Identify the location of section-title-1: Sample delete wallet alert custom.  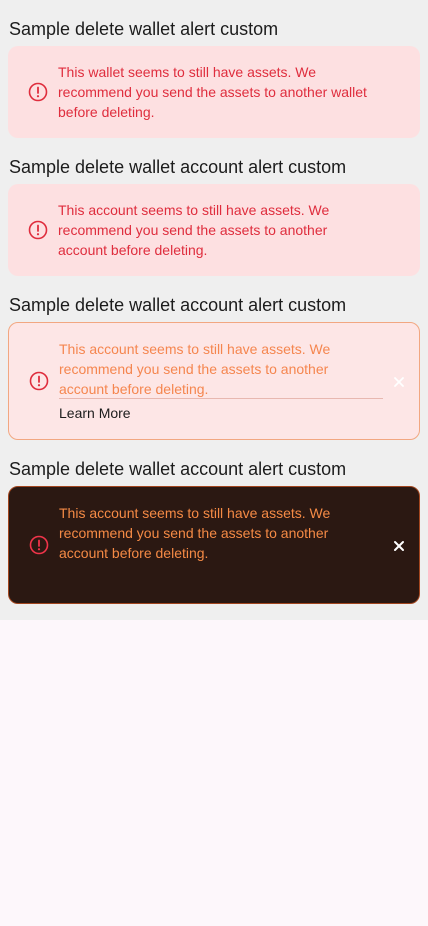
(144, 29).